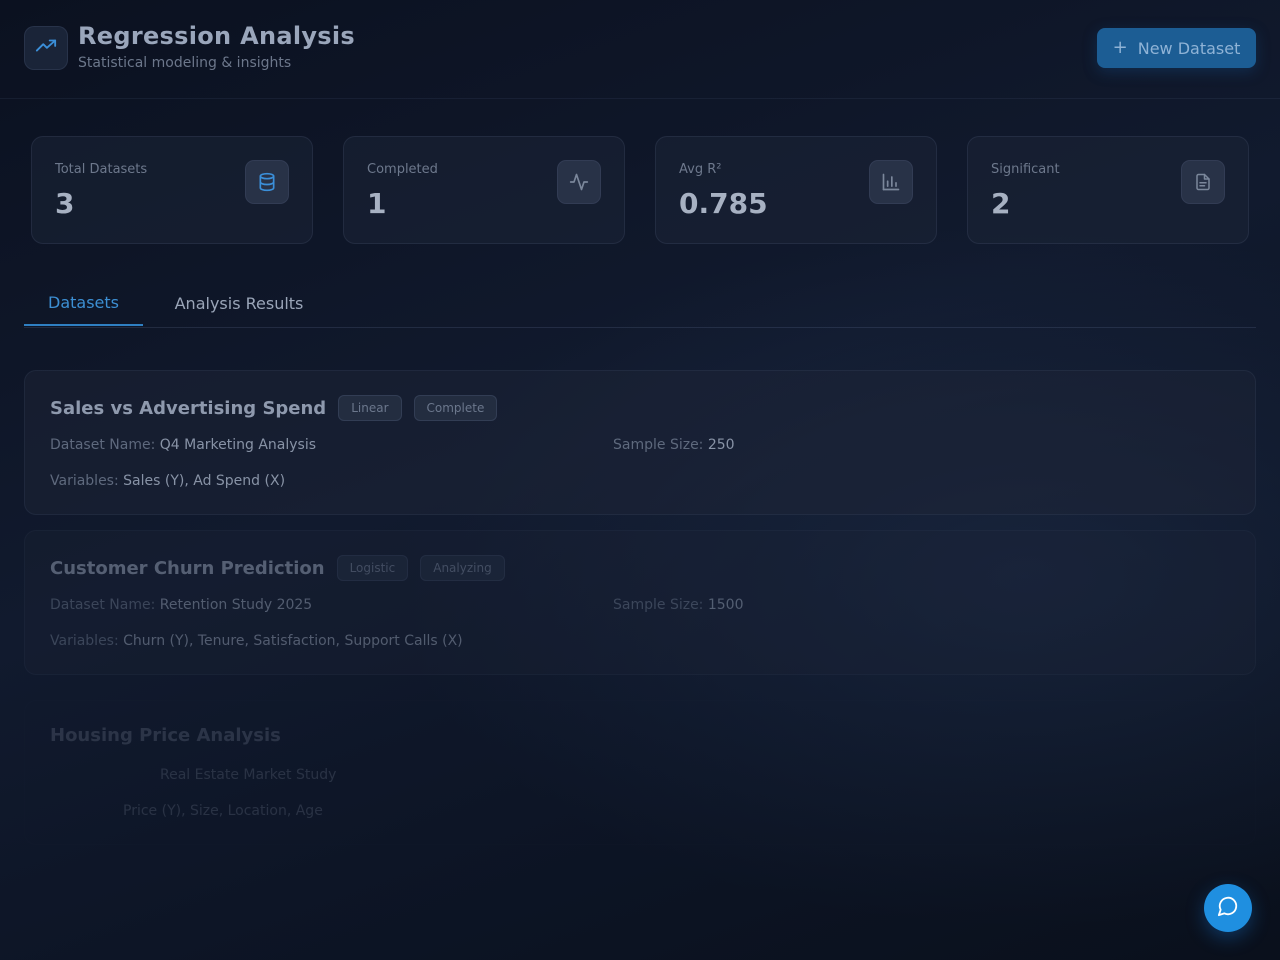 This screenshot has height=960, width=1280. I want to click on database-icon, so click(267, 182).